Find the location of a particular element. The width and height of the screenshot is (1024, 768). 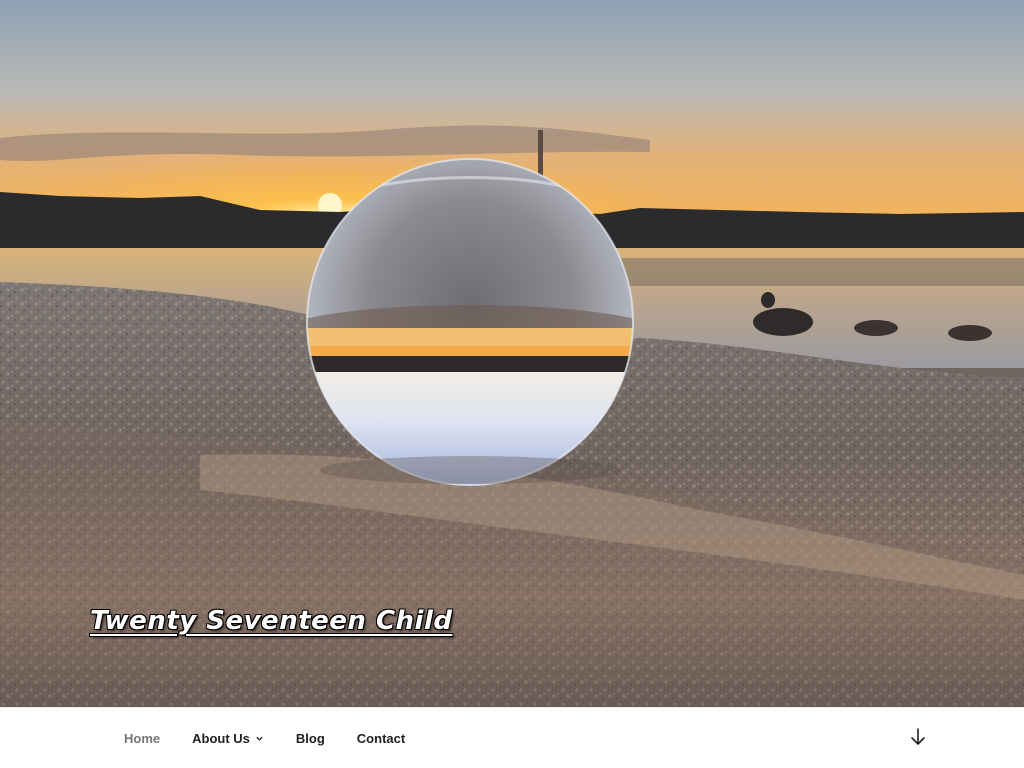

site-title: Twenty Seventeen Child is located at coordinates (271, 621).